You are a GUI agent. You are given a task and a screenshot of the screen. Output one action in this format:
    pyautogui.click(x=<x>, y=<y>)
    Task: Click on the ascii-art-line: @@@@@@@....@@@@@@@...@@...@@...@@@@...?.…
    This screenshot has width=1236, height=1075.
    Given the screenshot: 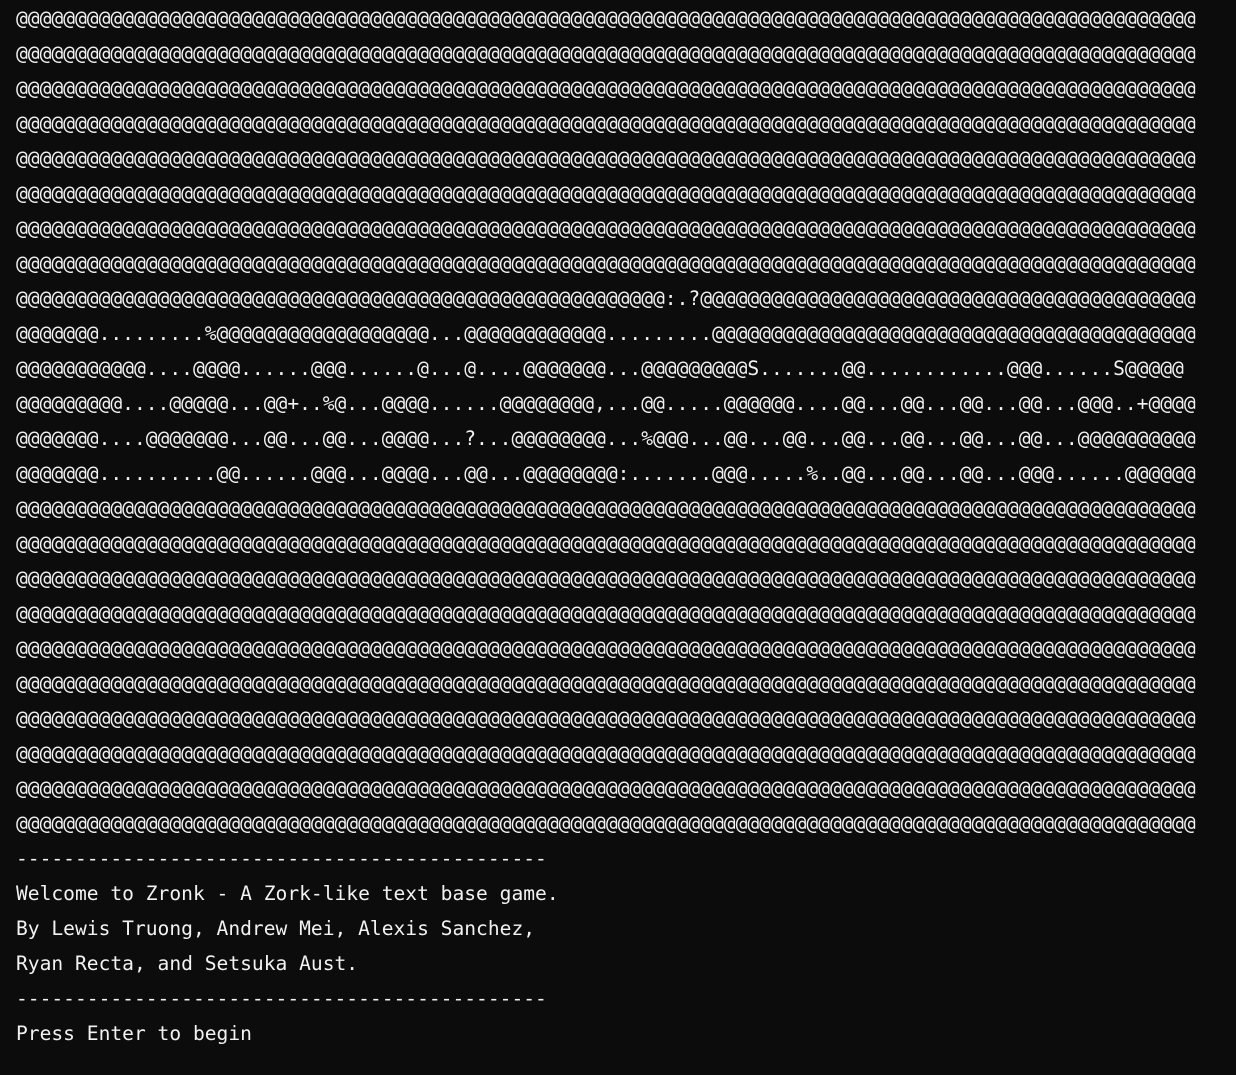 What is the action you would take?
    pyautogui.click(x=606, y=438)
    